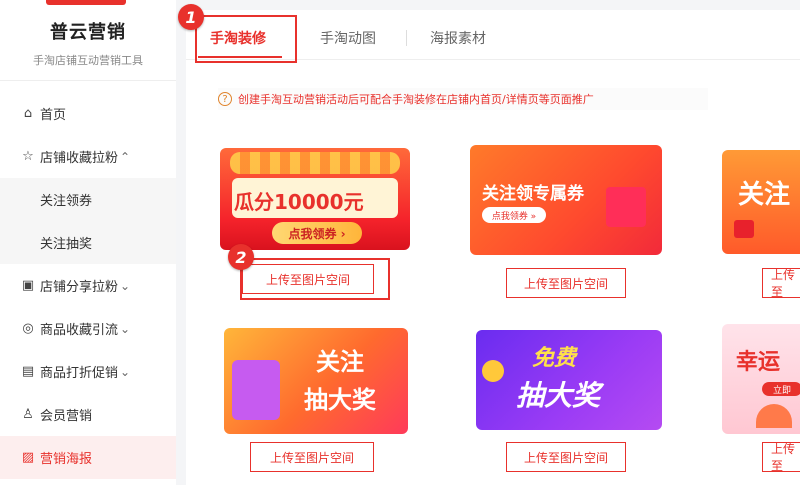 The width and height of the screenshot is (800, 485). I want to click on sidebar-item-home: ⌂ 首页, so click(88, 113).